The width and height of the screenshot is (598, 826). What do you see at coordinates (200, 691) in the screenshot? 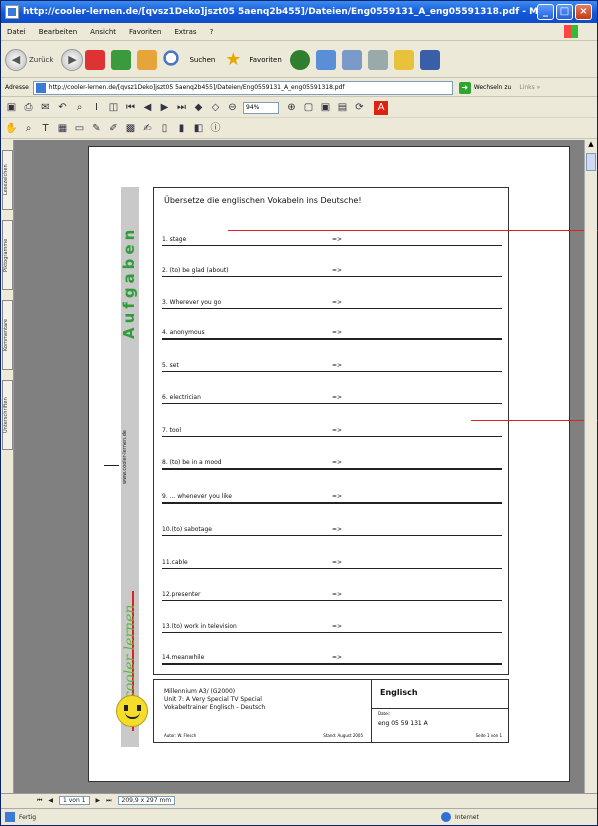
I see `footer-book: Millennium A3/ (G2000)` at bounding box center [200, 691].